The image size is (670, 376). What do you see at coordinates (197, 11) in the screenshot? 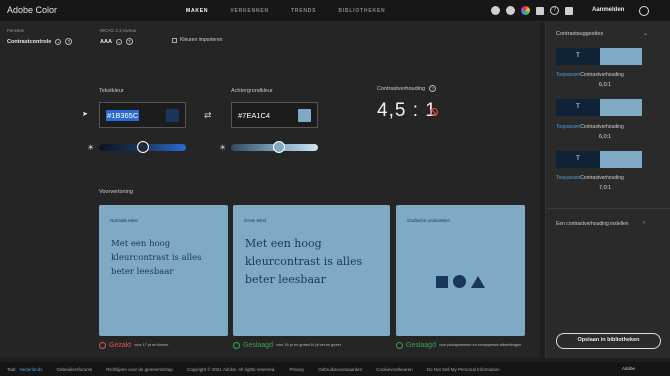
I see `nav-maken: MAKEN` at bounding box center [197, 11].